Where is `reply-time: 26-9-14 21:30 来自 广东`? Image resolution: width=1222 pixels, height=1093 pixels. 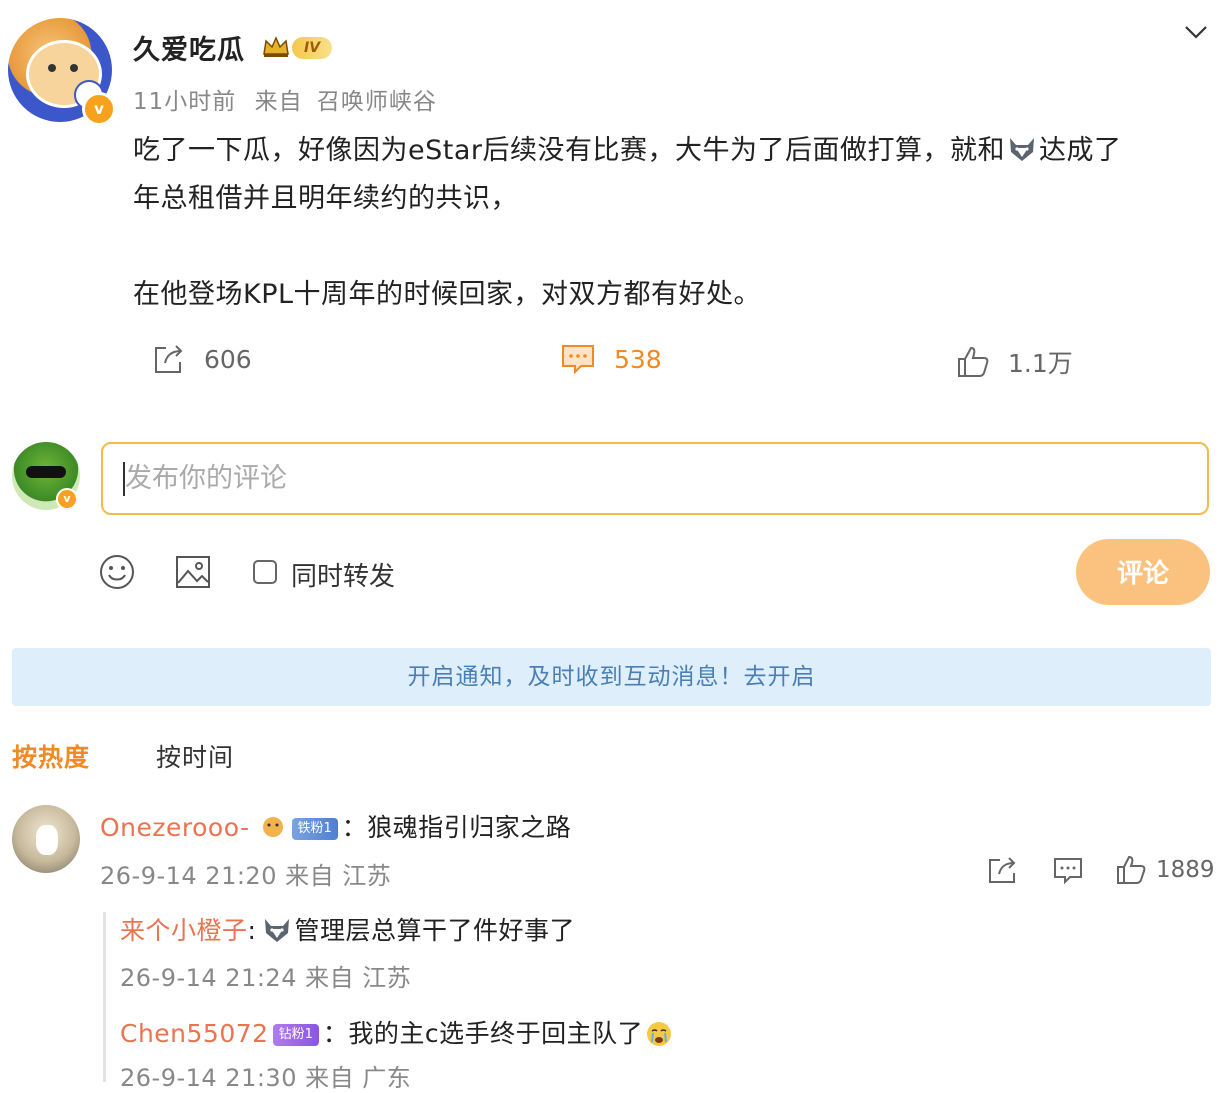 reply-time: 26-9-14 21:30 来自 广东 is located at coordinates (266, 1078).